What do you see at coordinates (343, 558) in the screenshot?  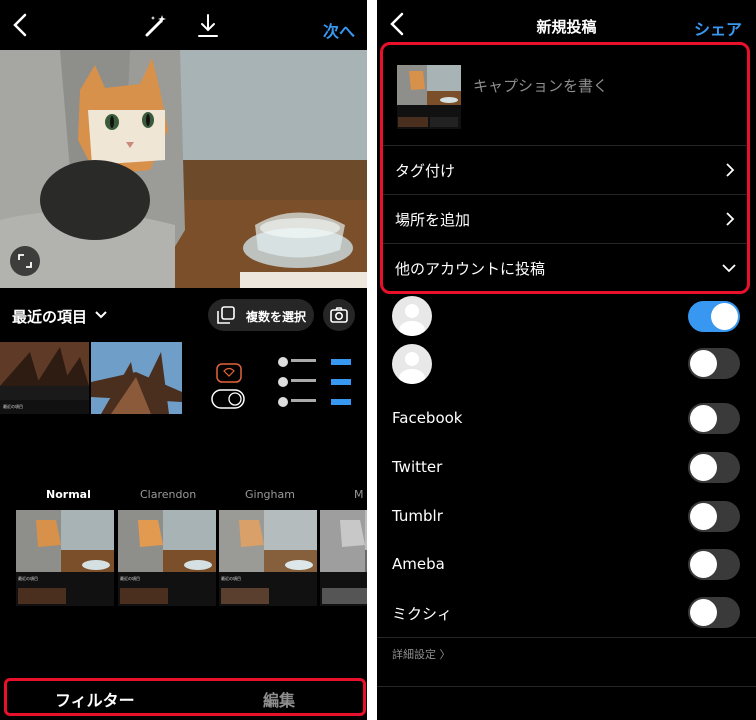 I see `filter-preview` at bounding box center [343, 558].